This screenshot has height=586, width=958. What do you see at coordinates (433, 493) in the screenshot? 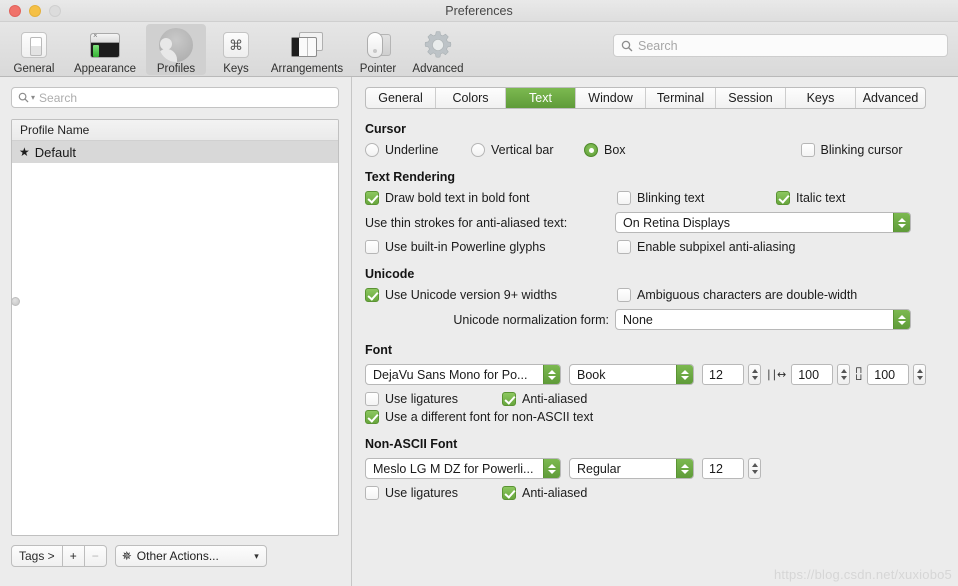
I see `checkbox-non-ascii-ligatures: Use ligatures` at bounding box center [433, 493].